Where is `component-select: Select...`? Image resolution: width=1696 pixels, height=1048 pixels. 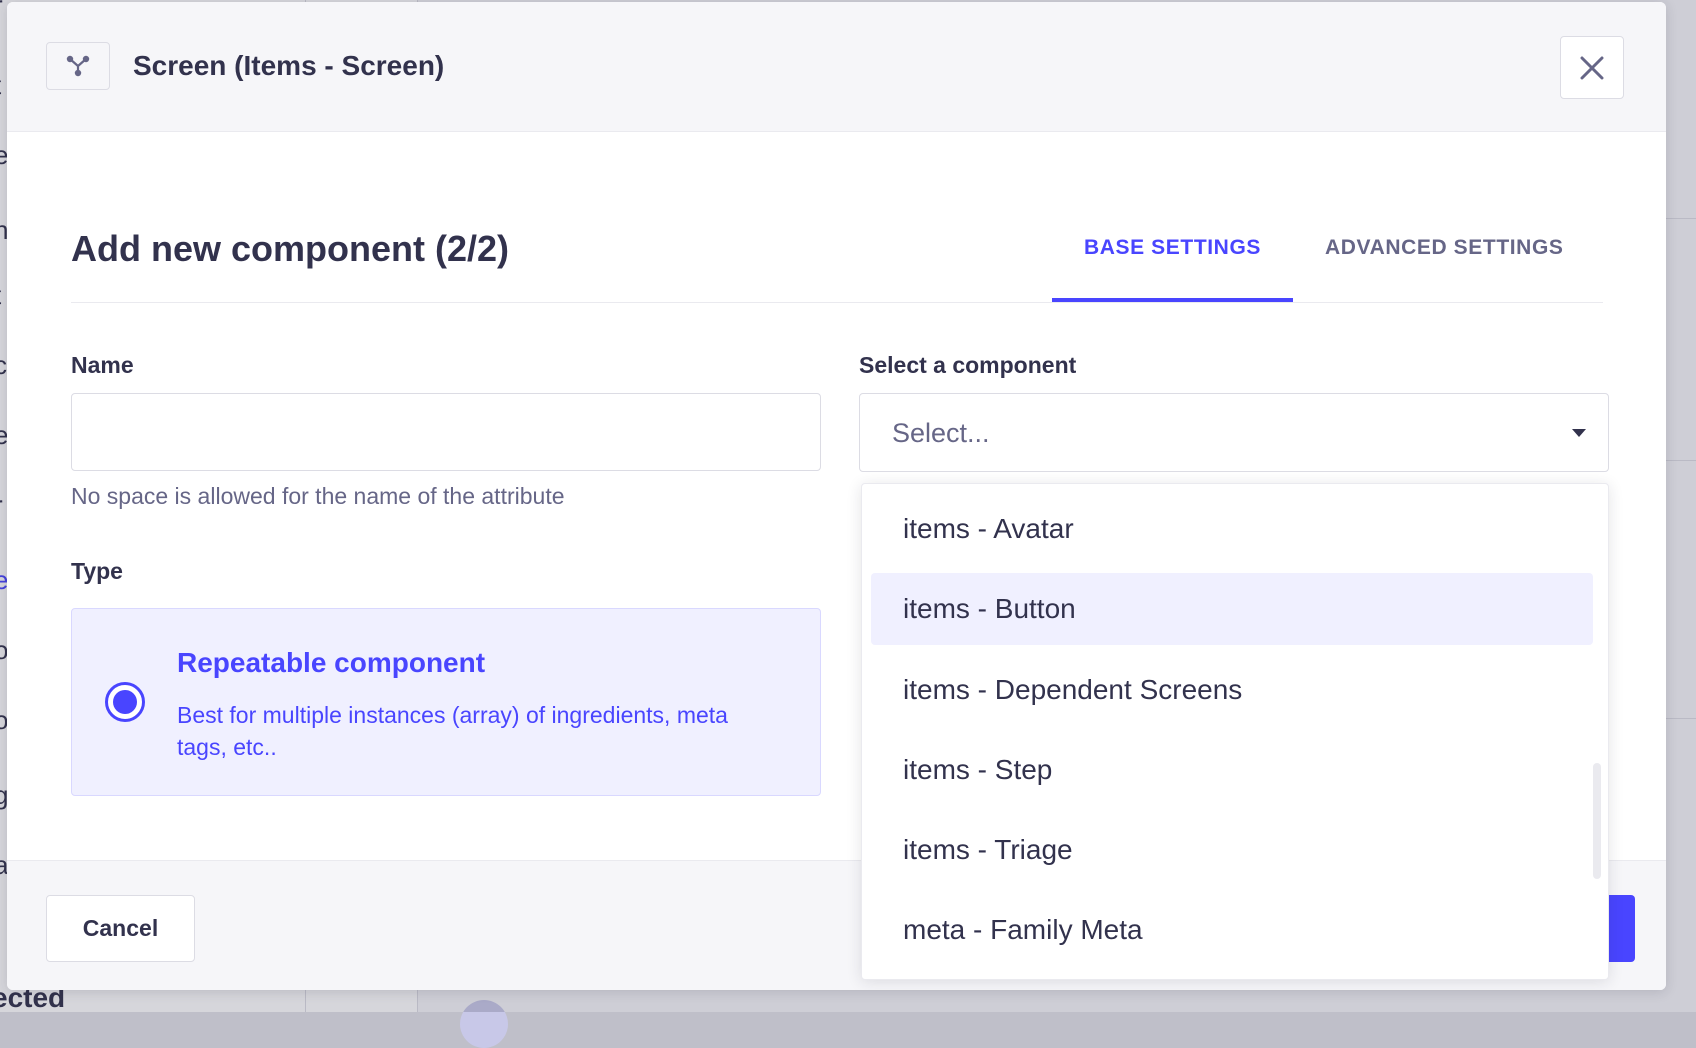
component-select: Select... is located at coordinates (1234, 432).